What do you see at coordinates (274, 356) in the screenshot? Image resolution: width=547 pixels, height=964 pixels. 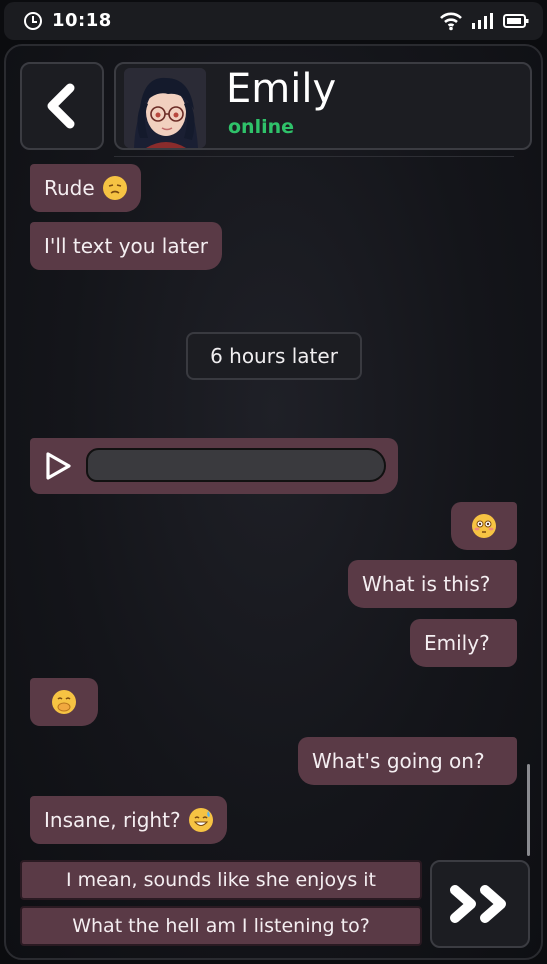 I see `time-separator: 6 hours later` at bounding box center [274, 356].